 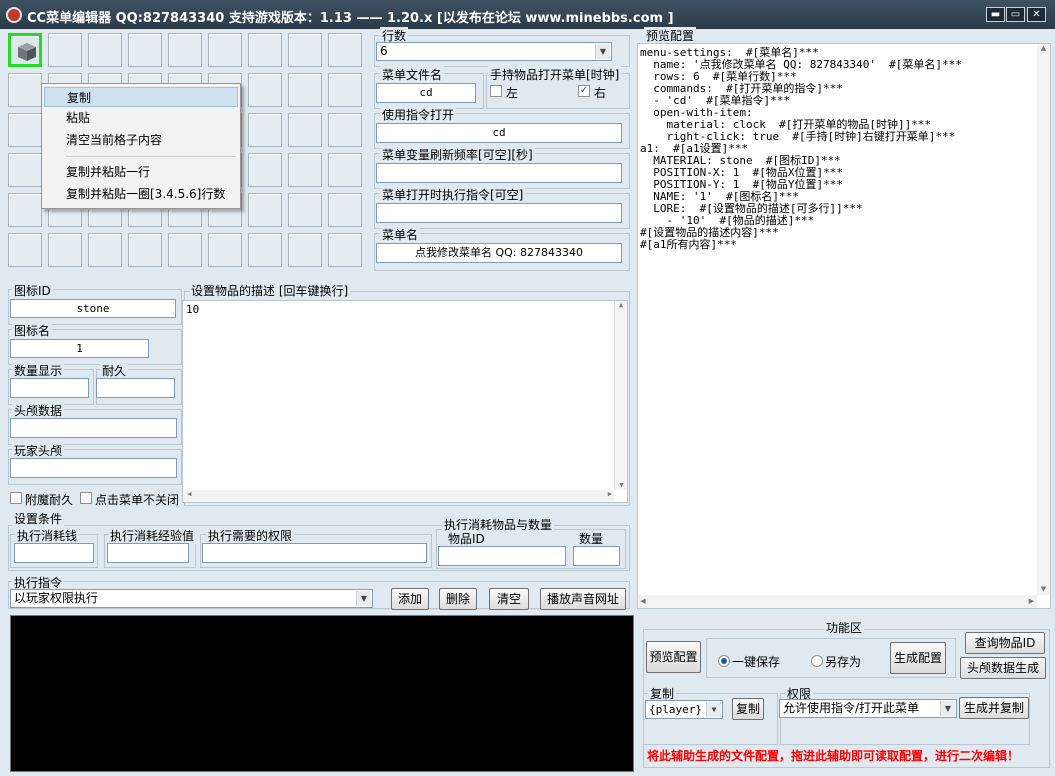 I want to click on exp-input, so click(x=148, y=553).